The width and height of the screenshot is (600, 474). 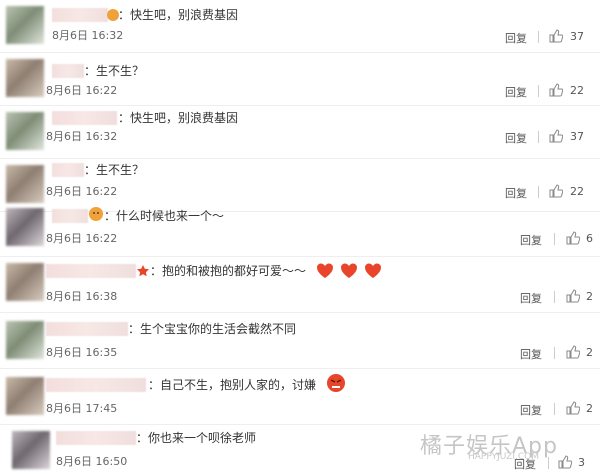 What do you see at coordinates (581, 462) in the screenshot?
I see `like-count: 3` at bounding box center [581, 462].